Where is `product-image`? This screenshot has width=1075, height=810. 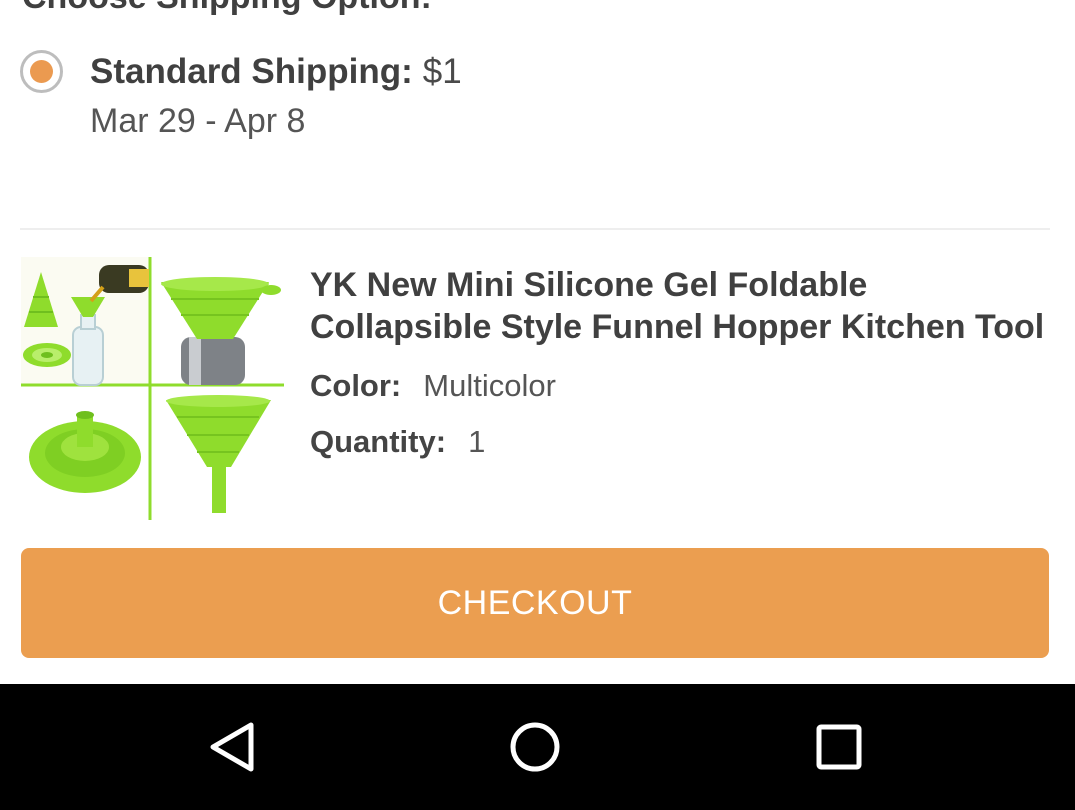 product-image is located at coordinates (152, 388).